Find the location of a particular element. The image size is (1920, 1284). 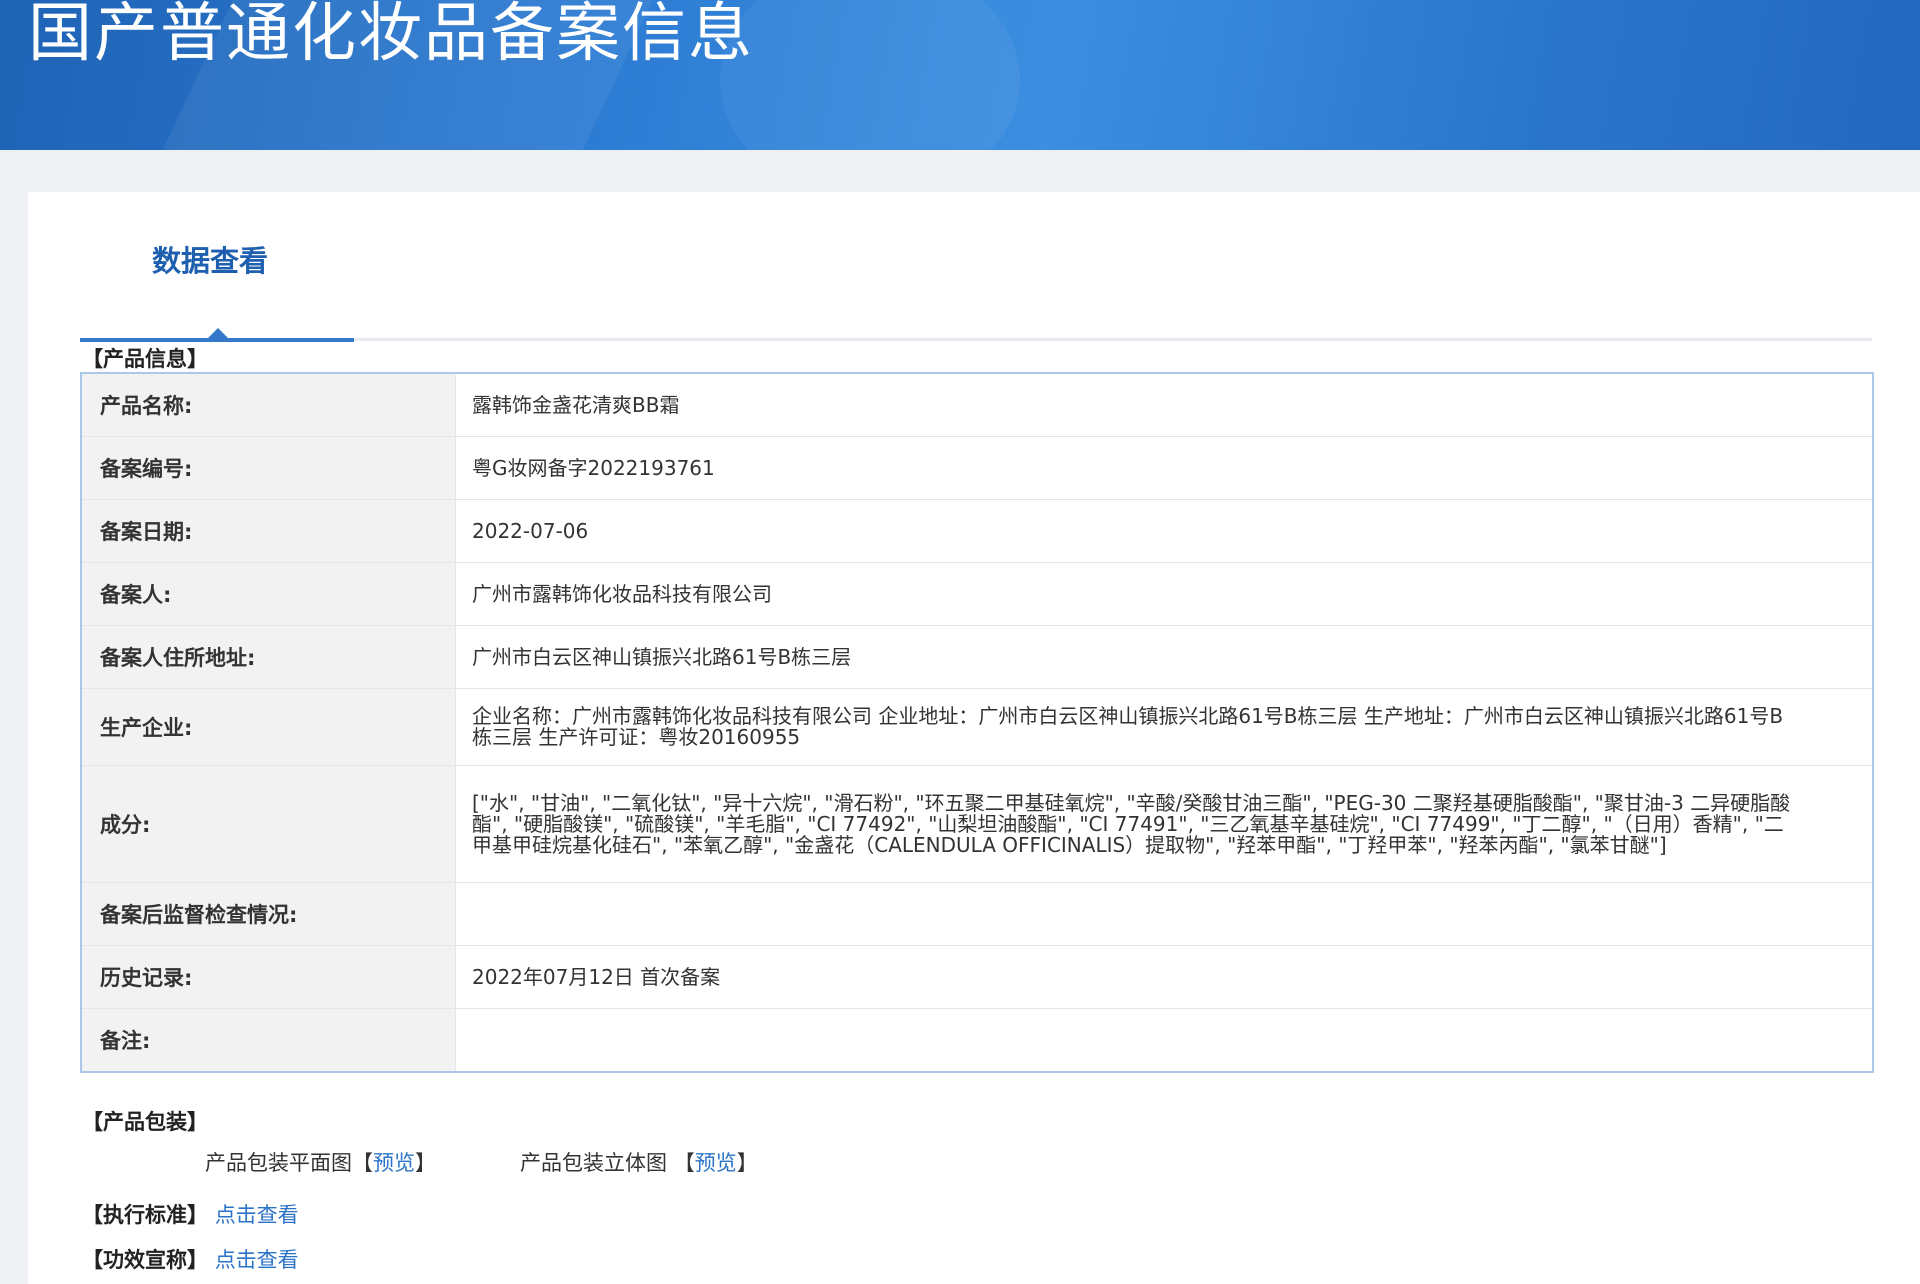

tab-data-view: 数据查看 is located at coordinates (217, 262).